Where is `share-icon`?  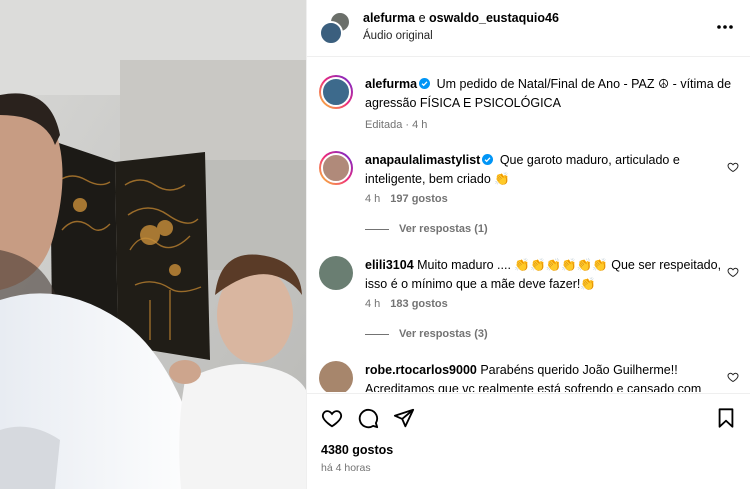 share-icon is located at coordinates (404, 418).